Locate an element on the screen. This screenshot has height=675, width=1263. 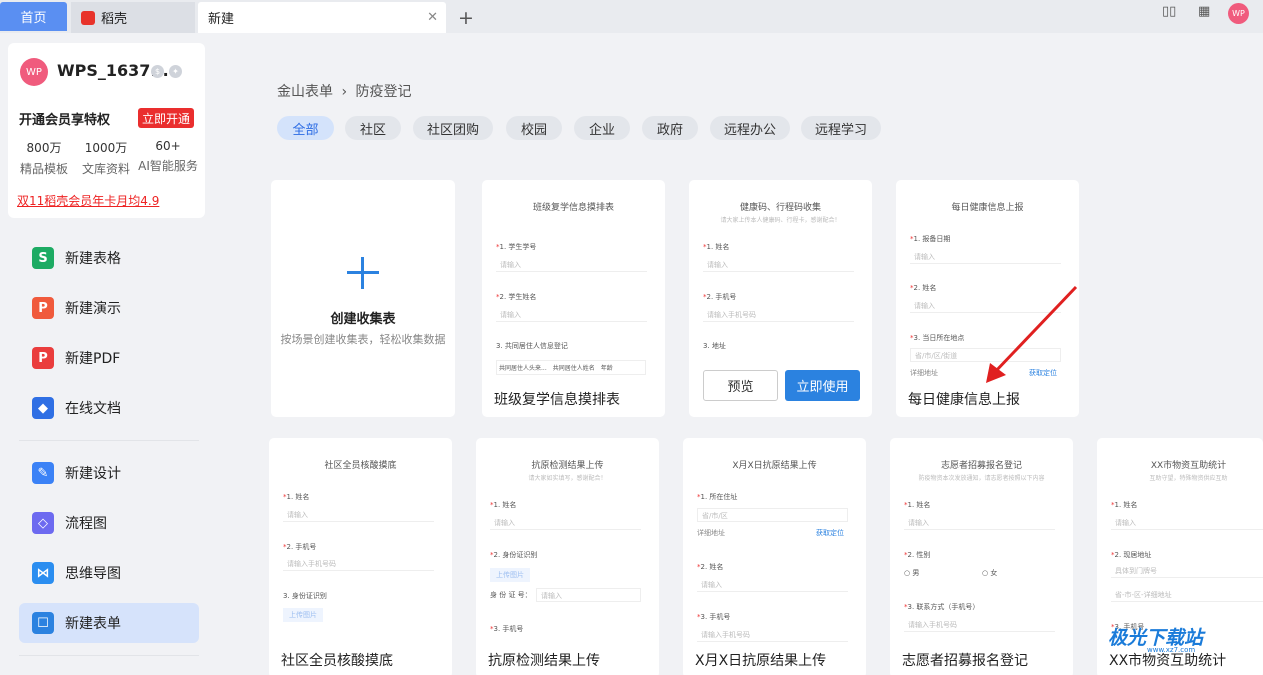
preview-button: 预览 is located at coordinates (740, 385).